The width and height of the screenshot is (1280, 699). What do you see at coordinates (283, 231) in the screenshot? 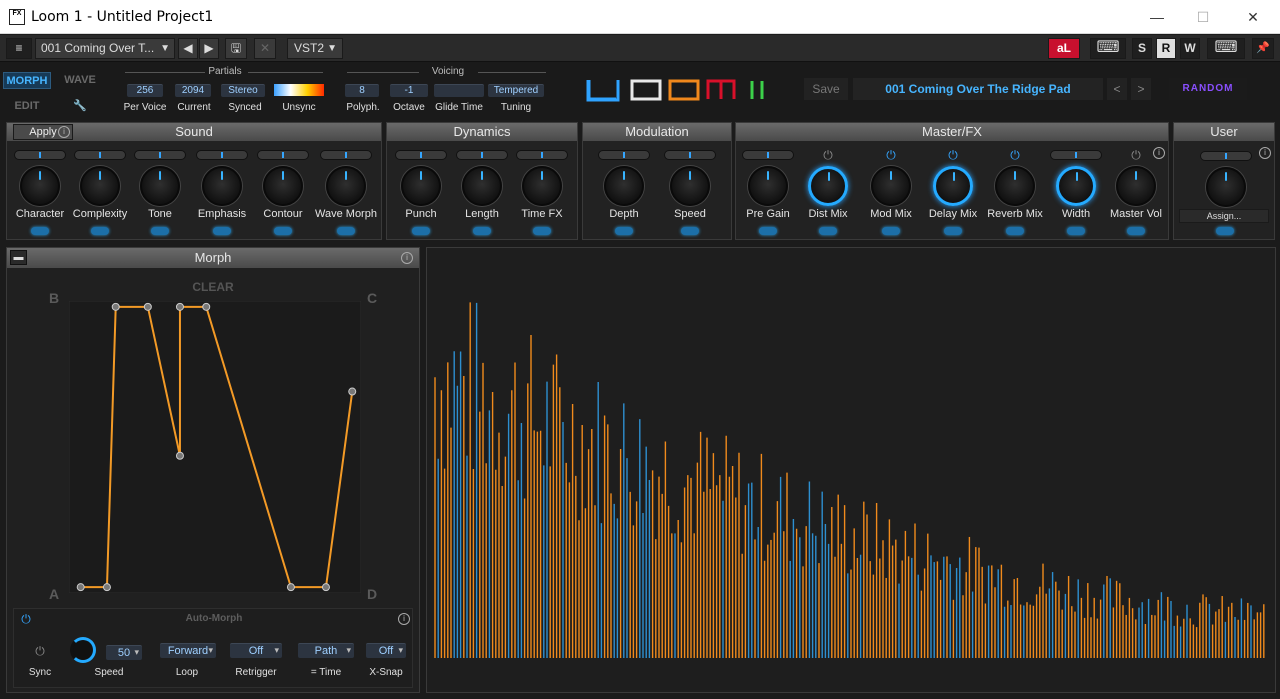
I see `contour-mod-led` at bounding box center [283, 231].